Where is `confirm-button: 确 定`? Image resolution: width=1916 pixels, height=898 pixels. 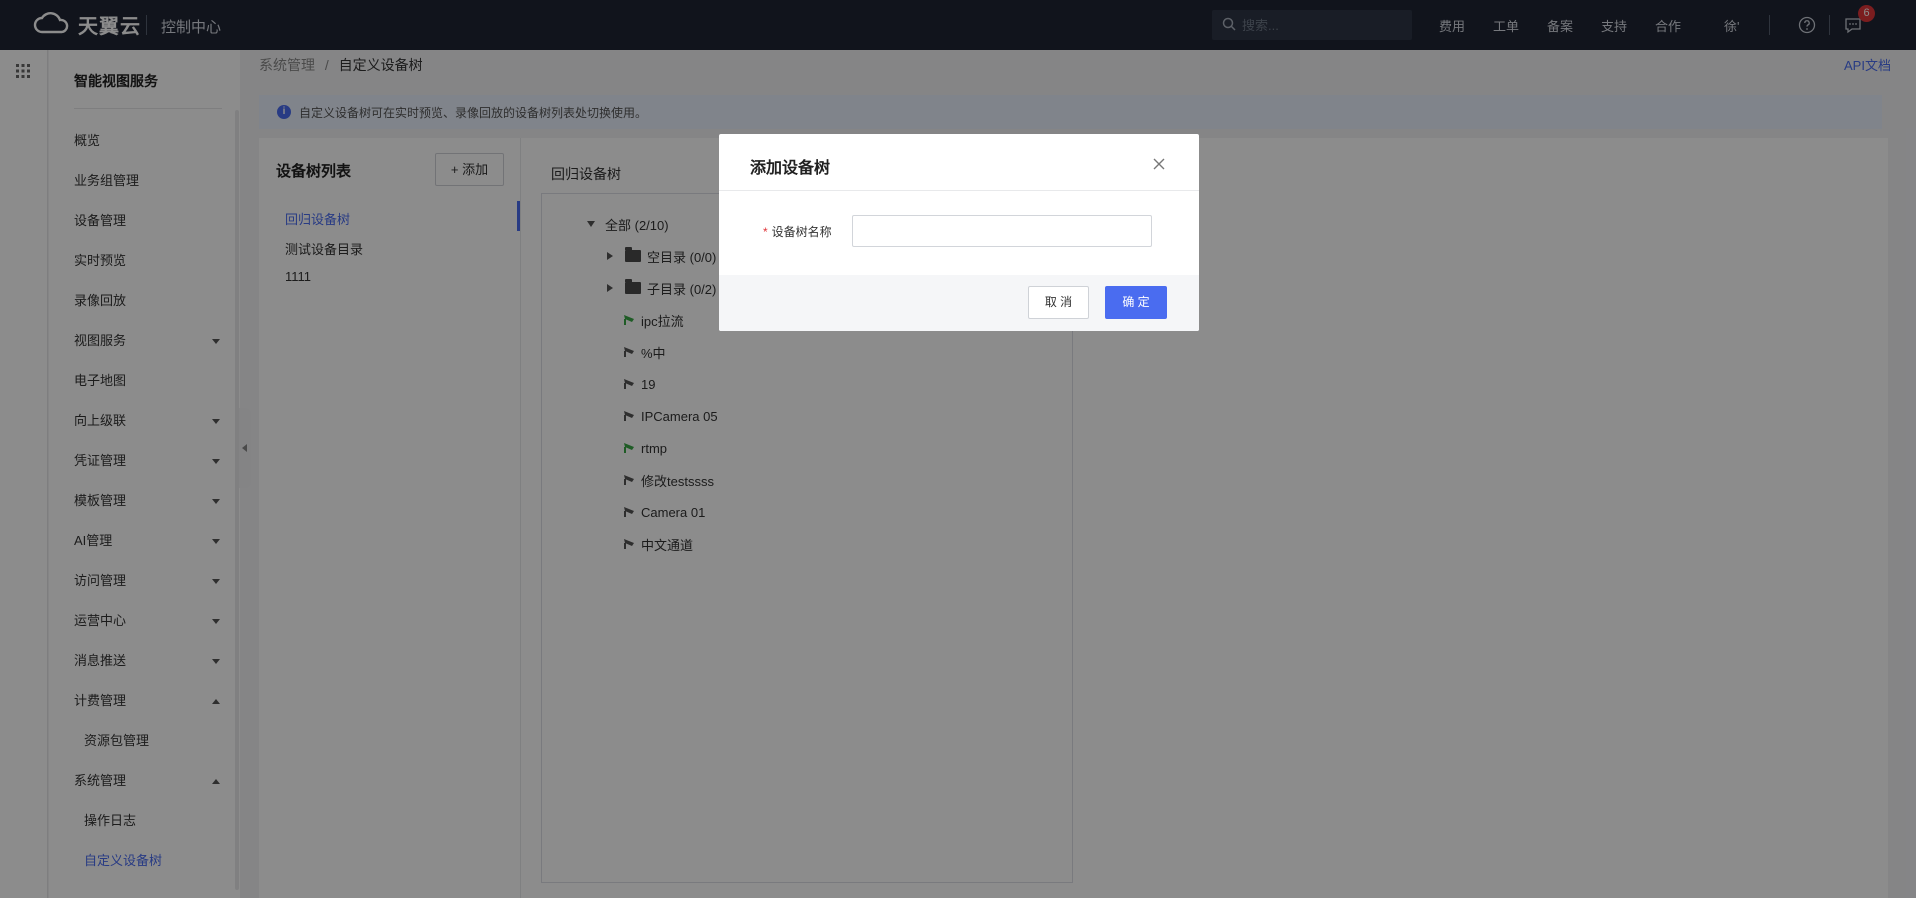 confirm-button: 确 定 is located at coordinates (1136, 302).